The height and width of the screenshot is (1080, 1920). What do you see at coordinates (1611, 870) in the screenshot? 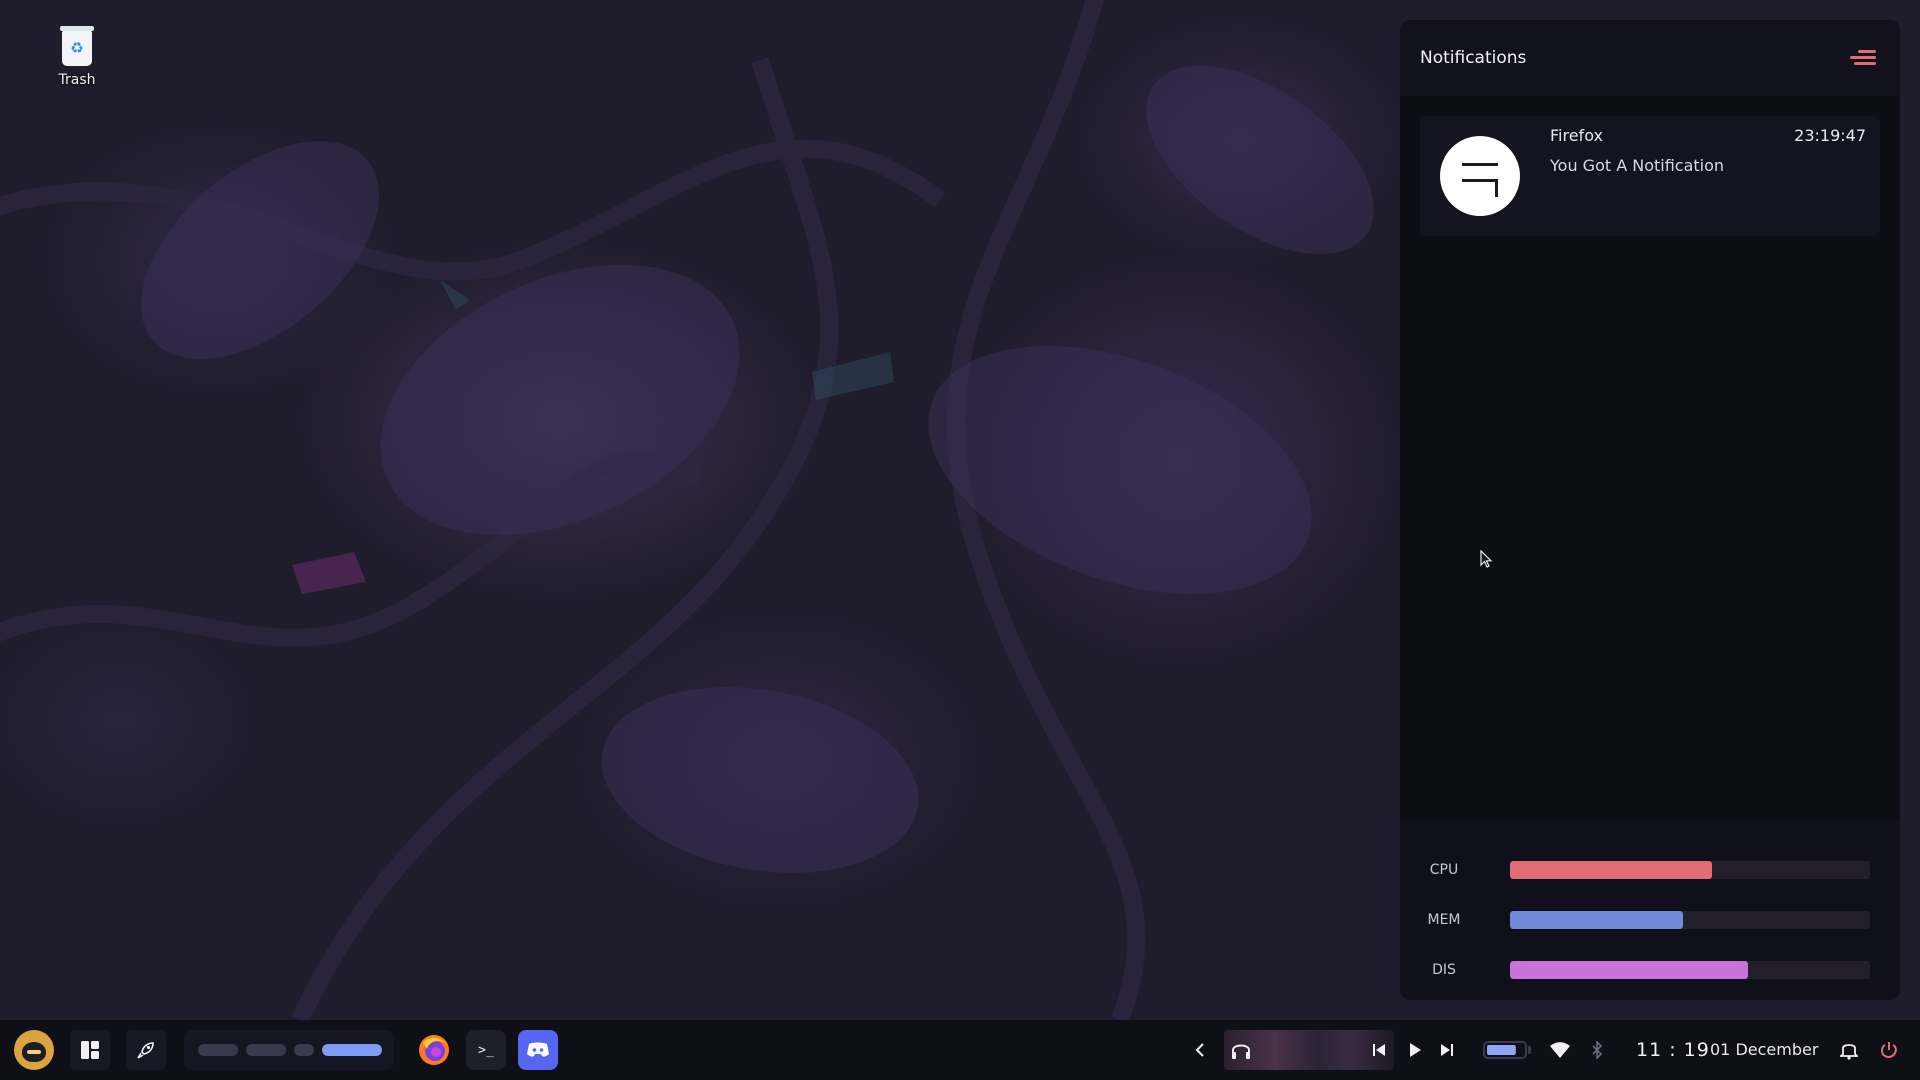
I see `cpu-bar-fill` at bounding box center [1611, 870].